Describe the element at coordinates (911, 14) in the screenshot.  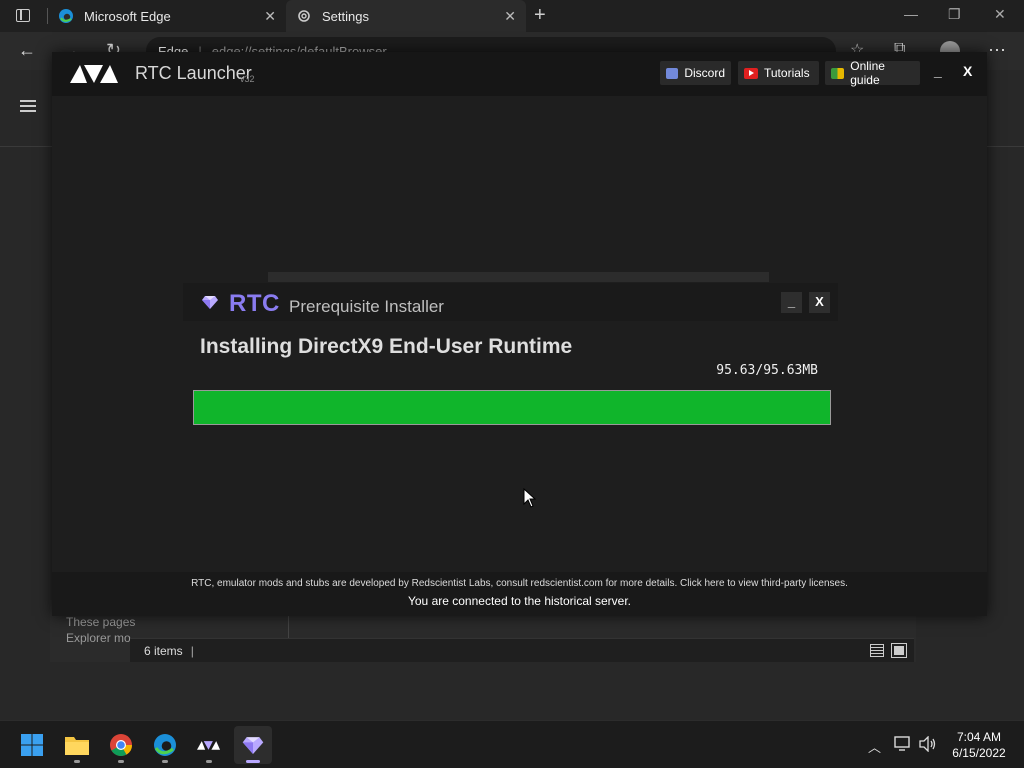
I see `window-minimize-icon: —` at that location.